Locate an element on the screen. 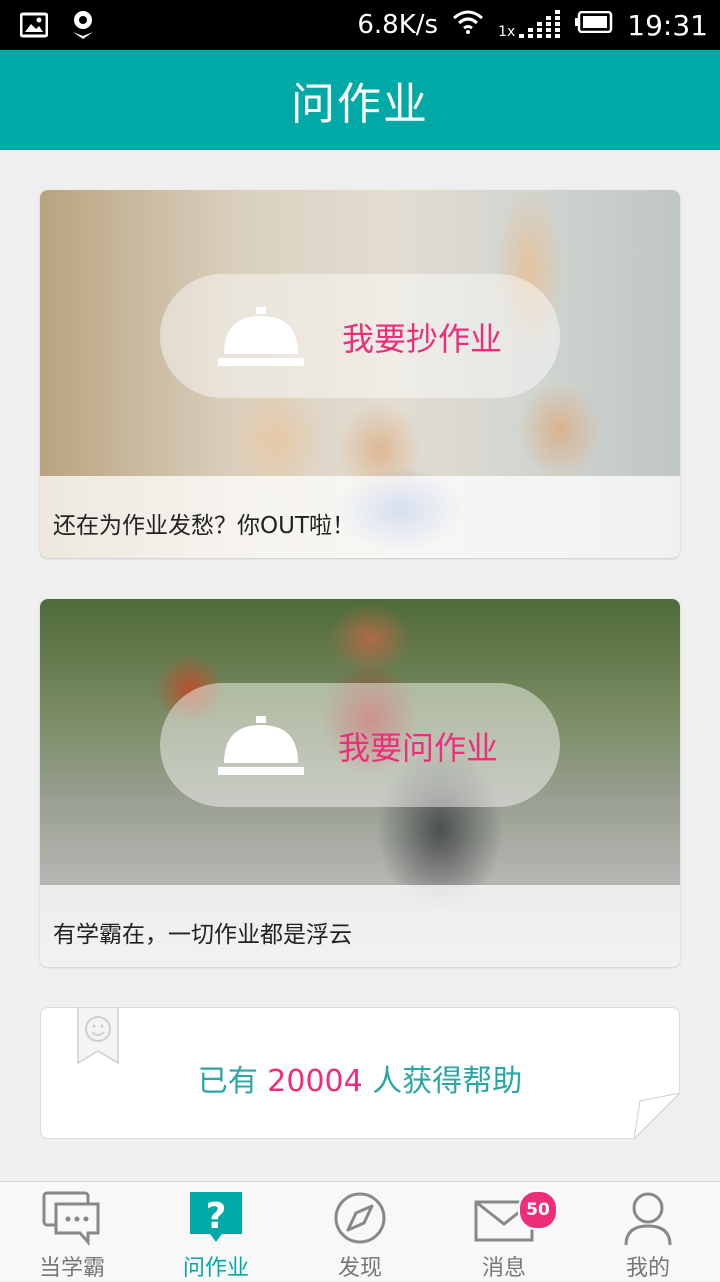 This screenshot has height=1282, width=720. page-curl-icon is located at coordinates (657, 1116).